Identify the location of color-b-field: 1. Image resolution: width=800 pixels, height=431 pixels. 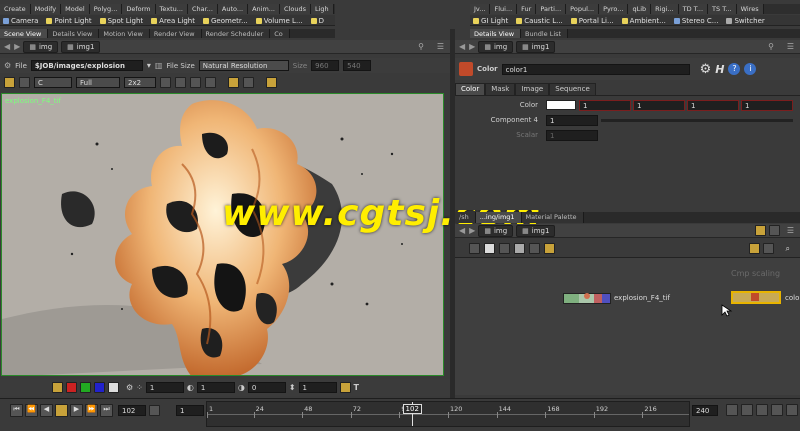
(713, 105).